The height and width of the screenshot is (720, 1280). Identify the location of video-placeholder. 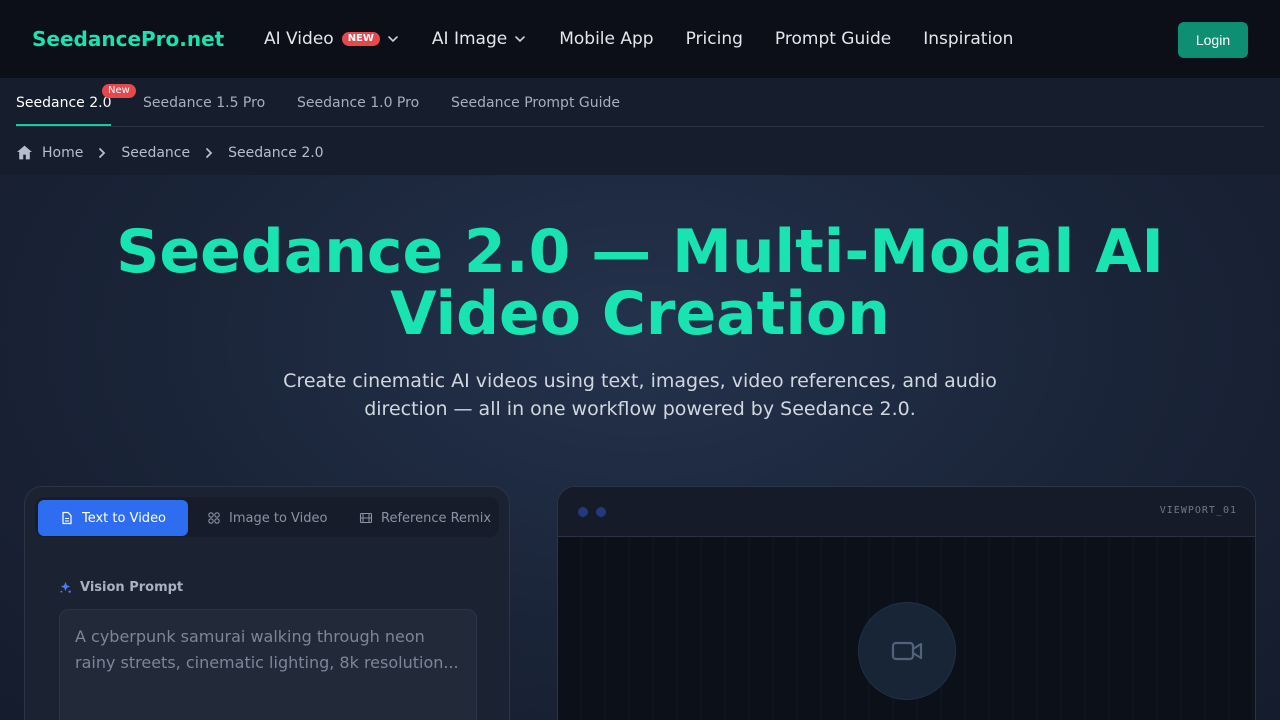
(907, 651).